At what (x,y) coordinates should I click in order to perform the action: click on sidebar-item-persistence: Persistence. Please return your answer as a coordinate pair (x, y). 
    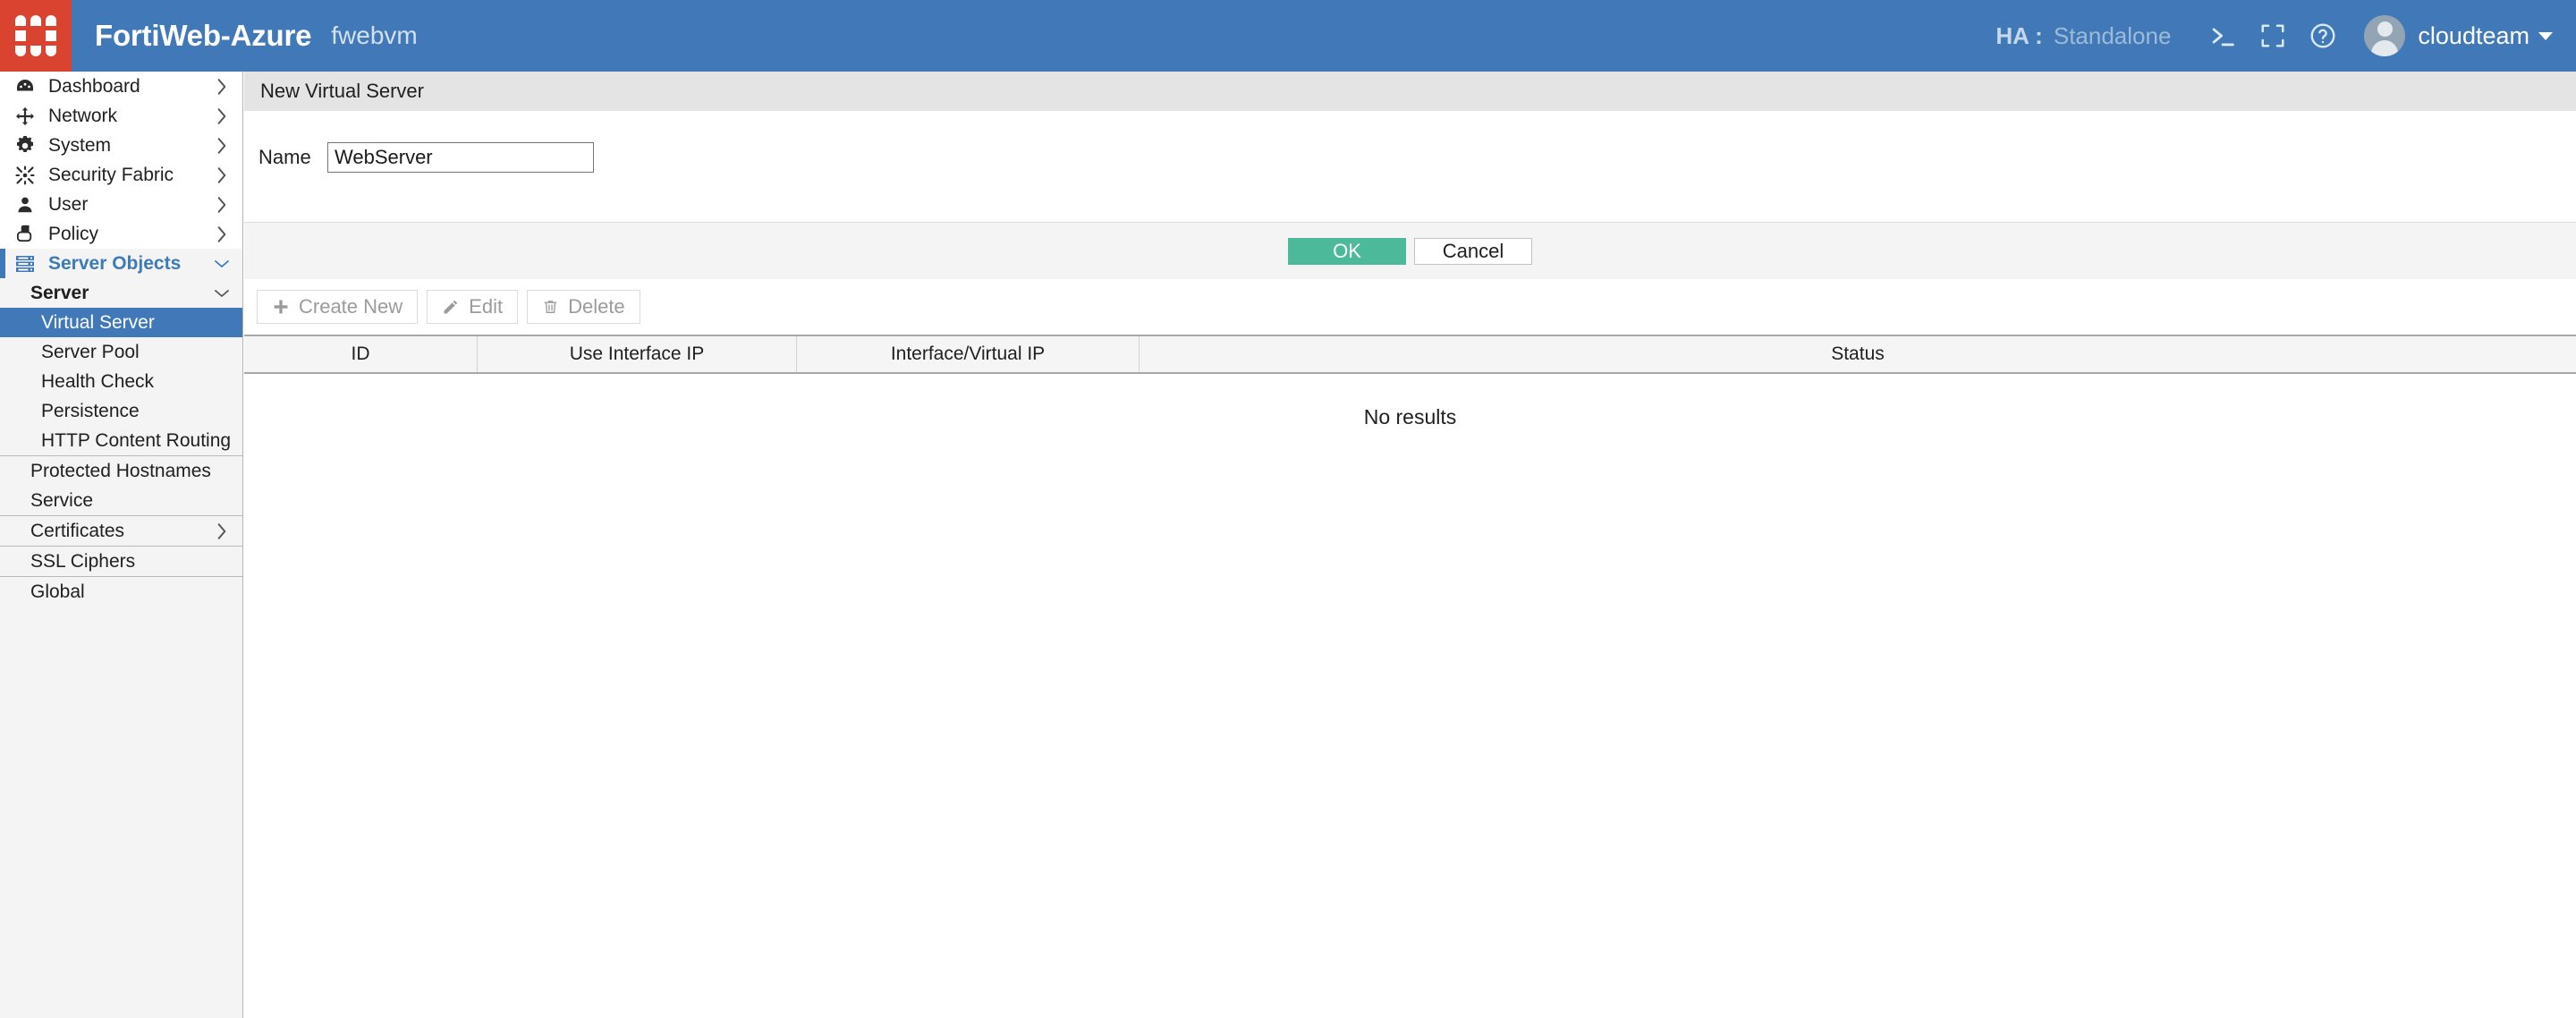
    Looking at the image, I should click on (121, 411).